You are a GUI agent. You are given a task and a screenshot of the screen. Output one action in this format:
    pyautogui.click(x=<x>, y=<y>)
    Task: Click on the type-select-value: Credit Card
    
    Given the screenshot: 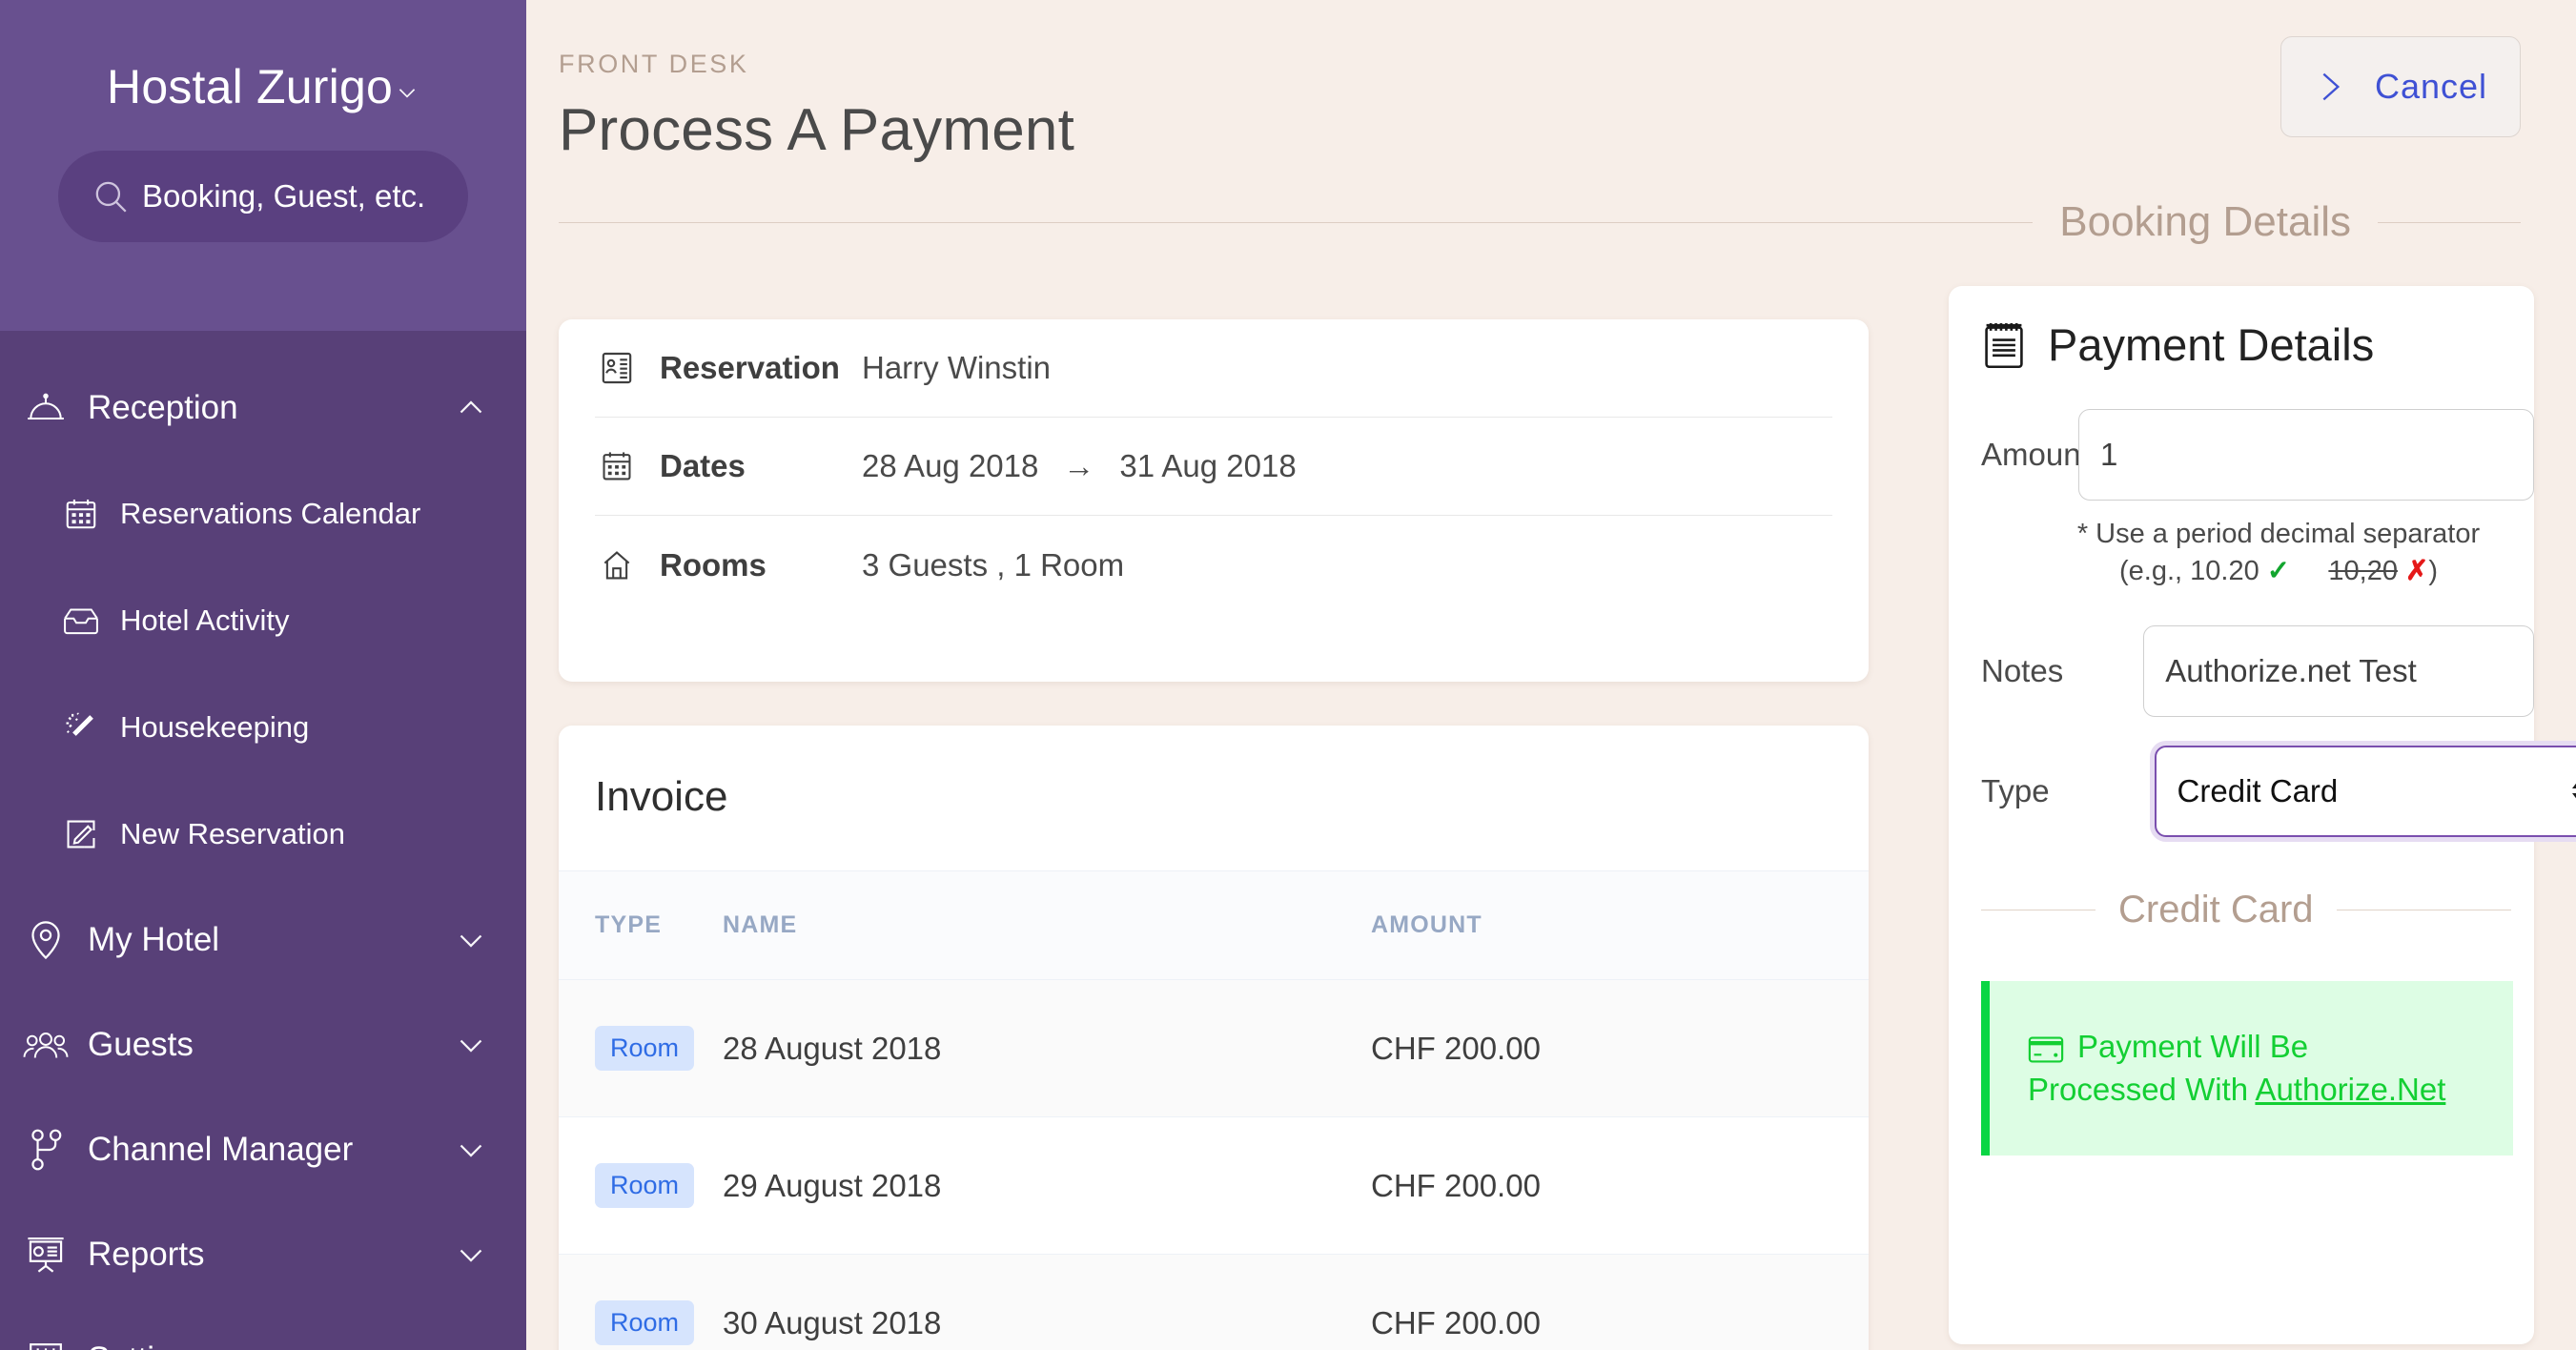 What is the action you would take?
    pyautogui.click(x=2258, y=790)
    